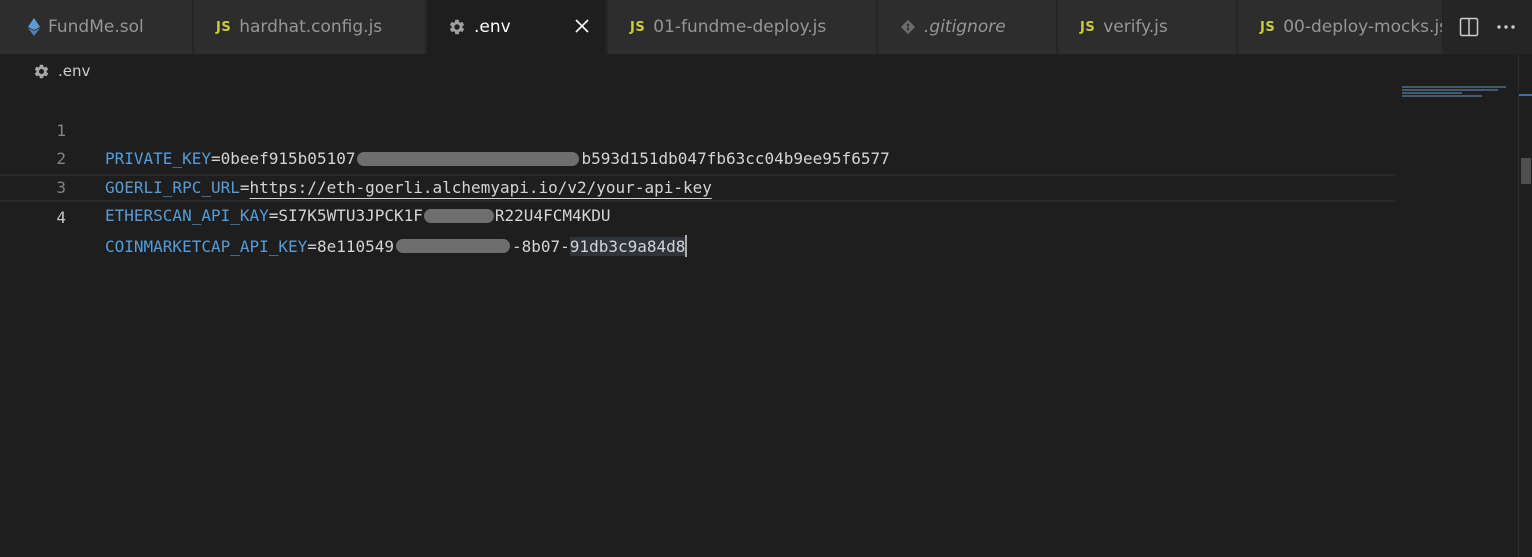 The image size is (1532, 557). I want to click on tab-verify: JS verify.js, so click(1147, 27).